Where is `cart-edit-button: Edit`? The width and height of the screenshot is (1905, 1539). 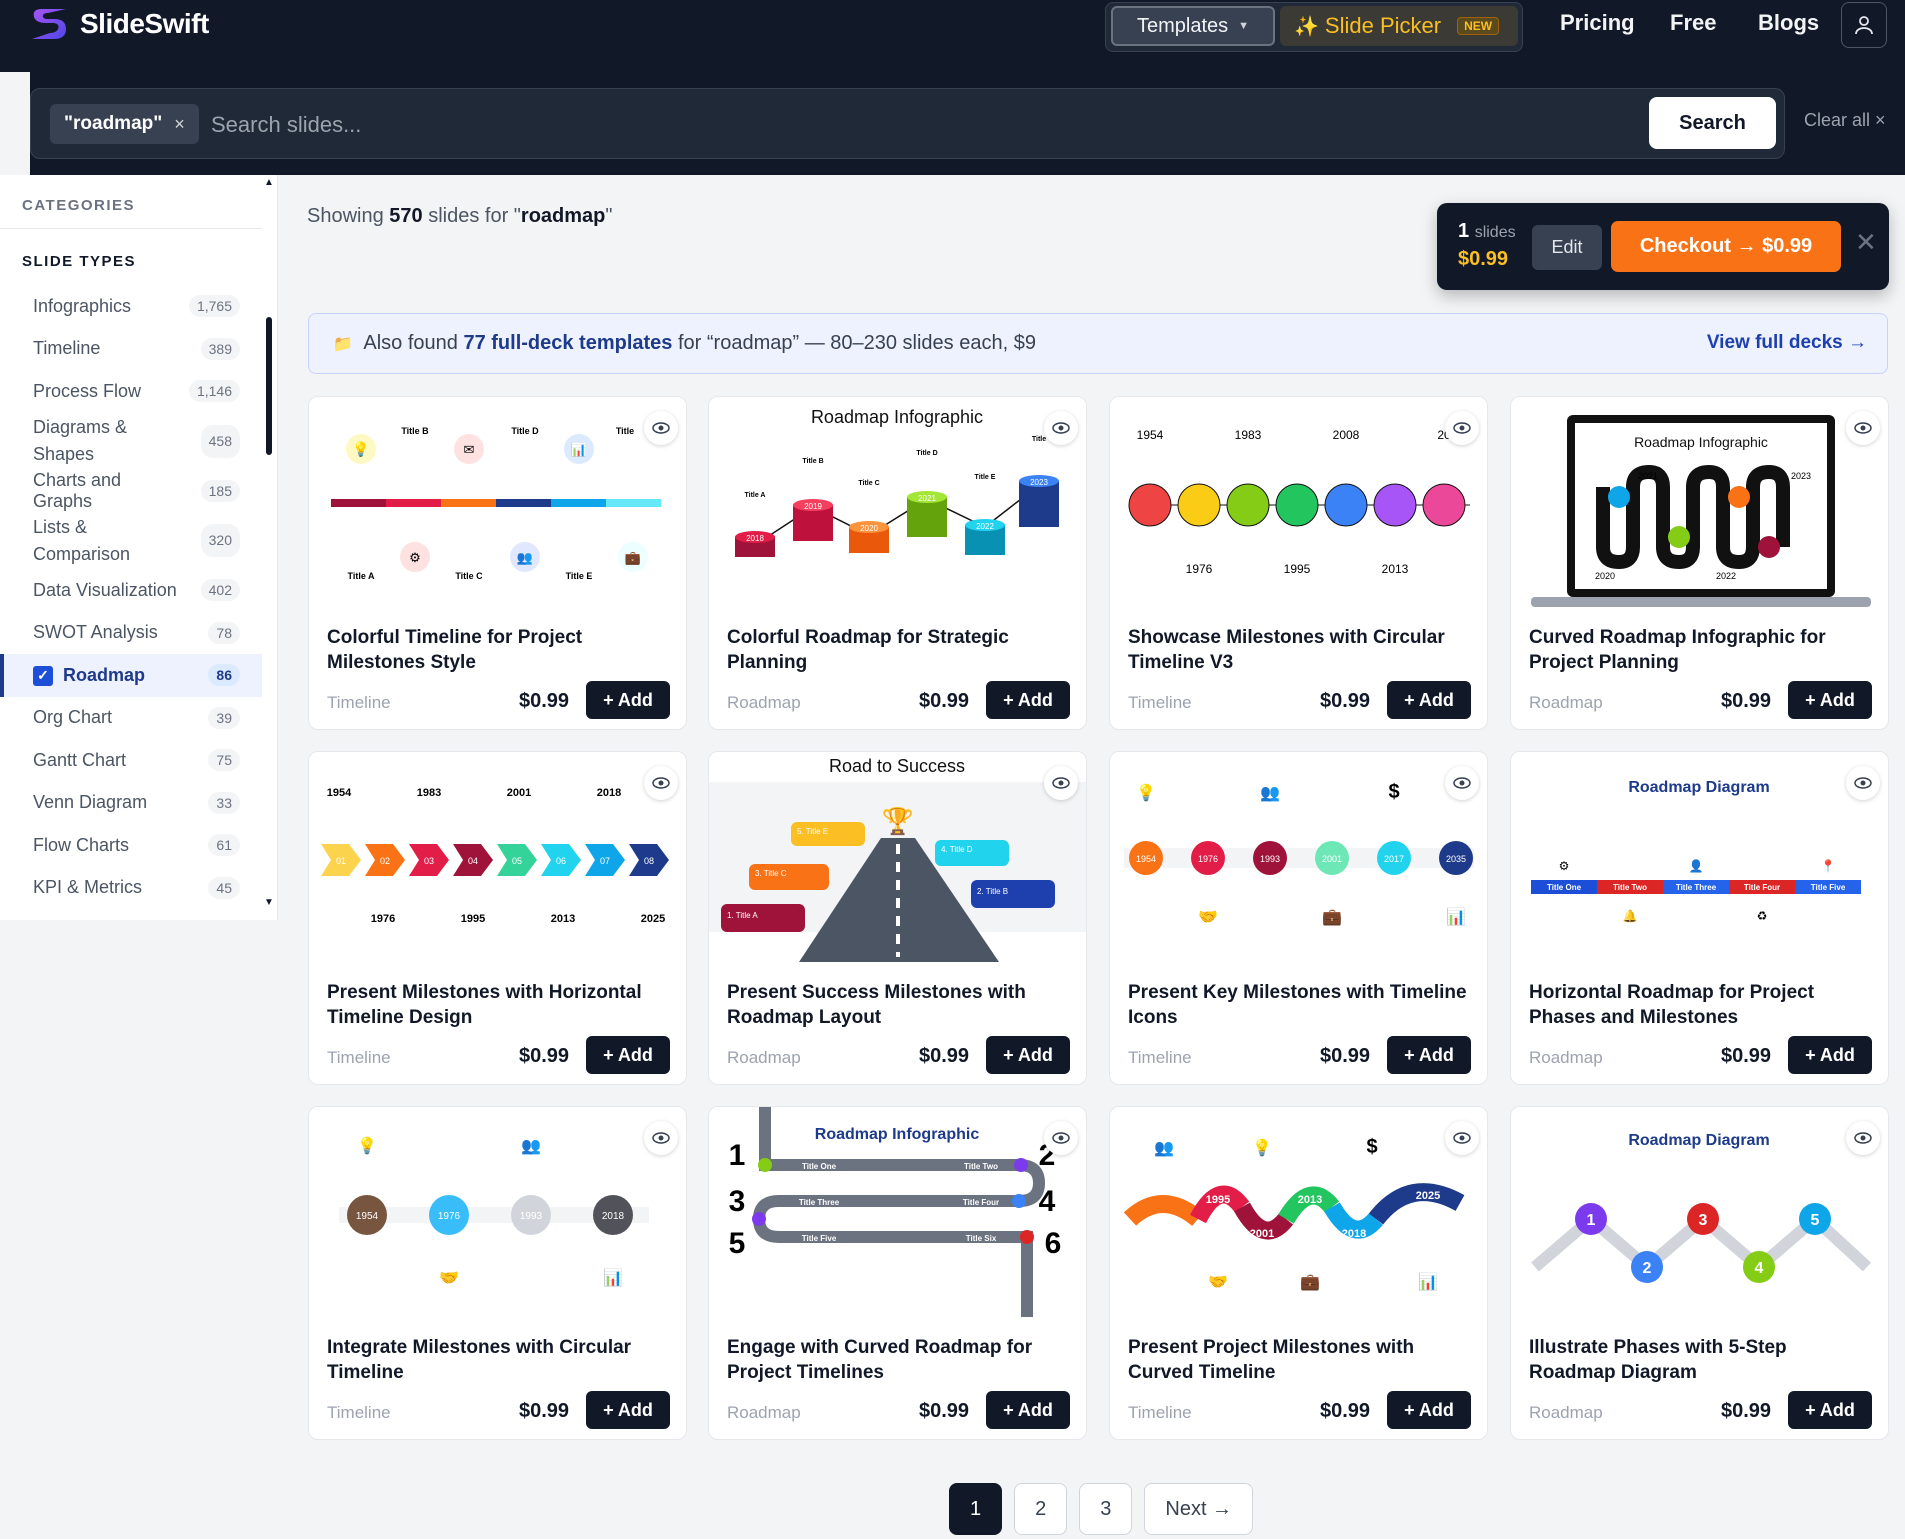 cart-edit-button: Edit is located at coordinates (1567, 247).